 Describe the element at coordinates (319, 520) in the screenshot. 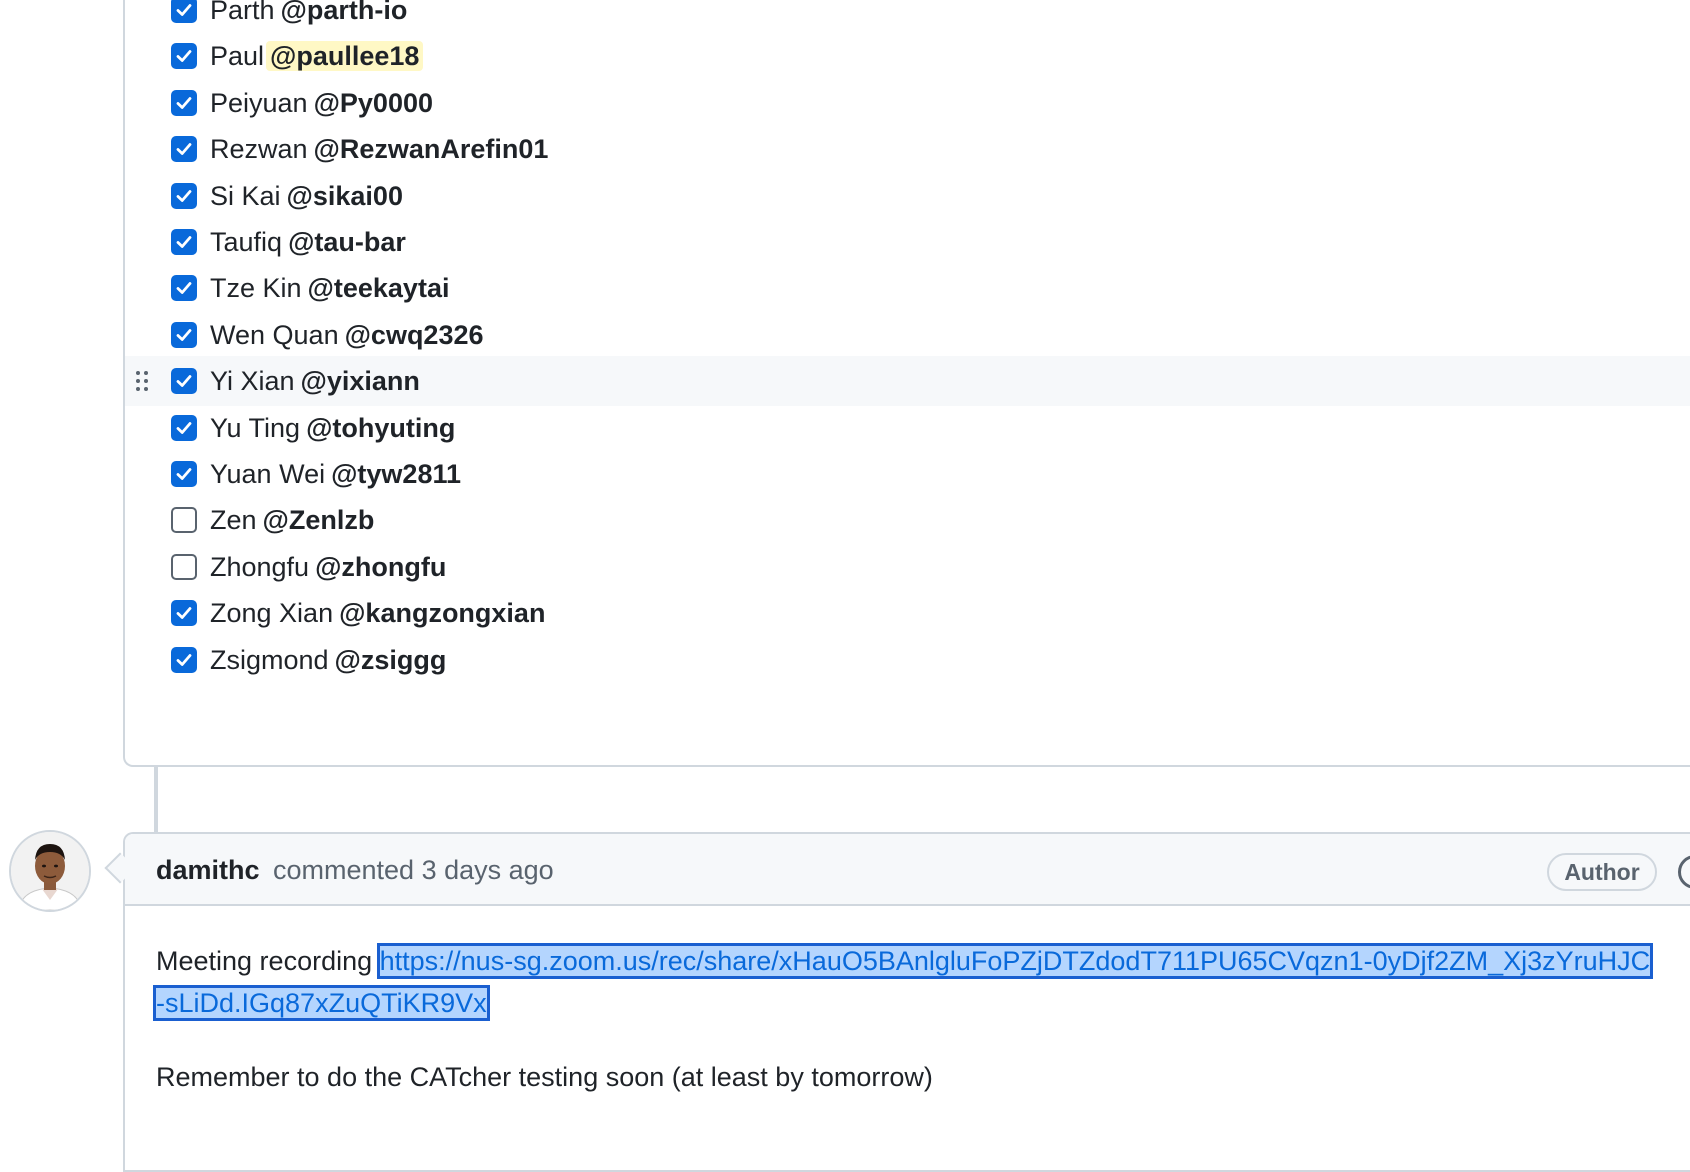

I see `user-mention-link: @Zenlzb` at that location.